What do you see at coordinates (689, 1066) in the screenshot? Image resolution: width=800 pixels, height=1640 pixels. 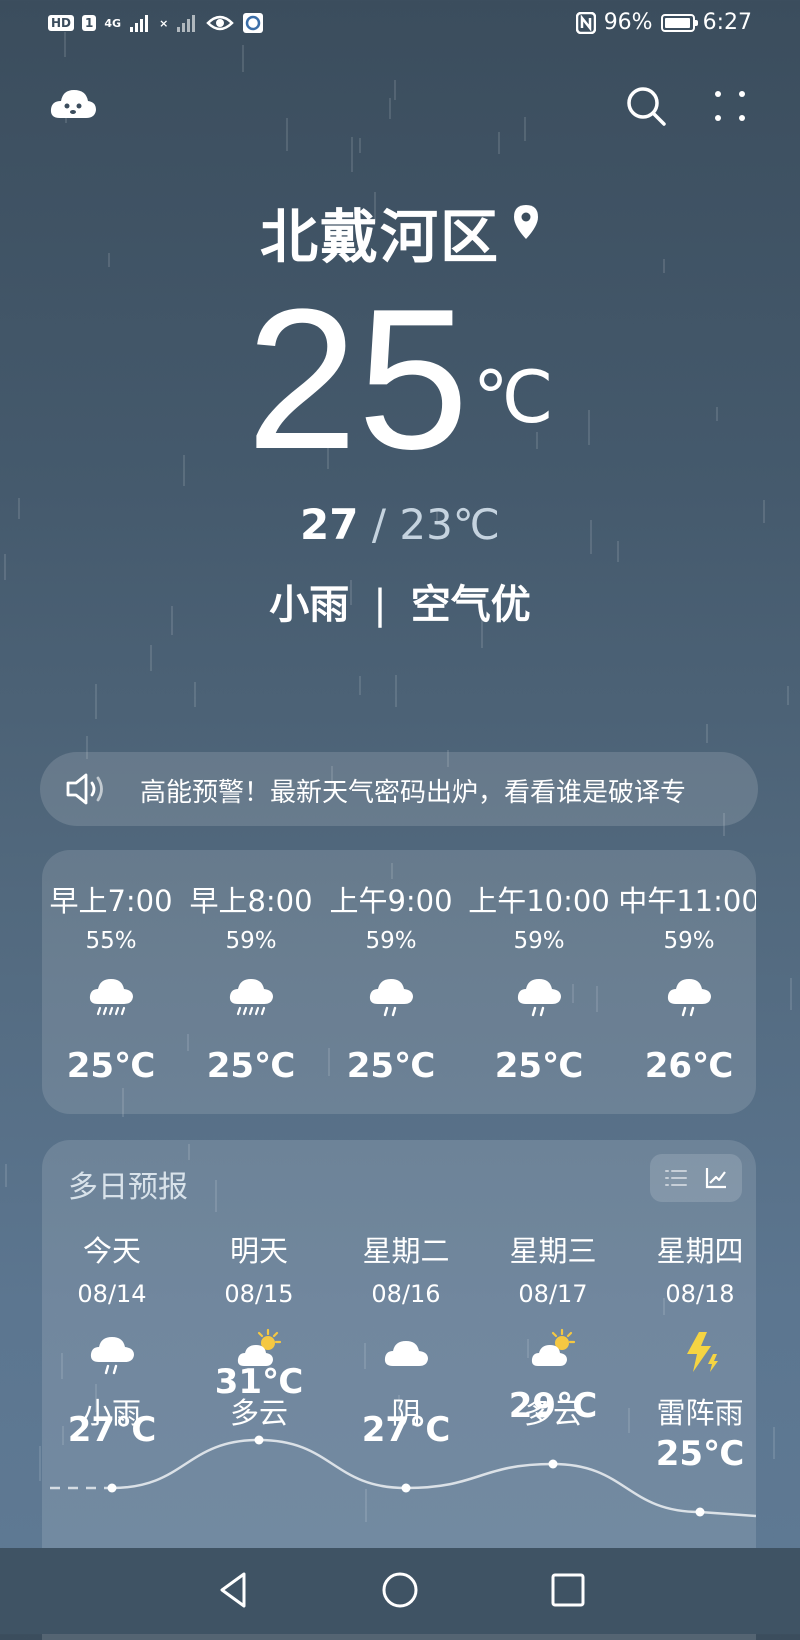 I see `hourly-temp: 26℃` at bounding box center [689, 1066].